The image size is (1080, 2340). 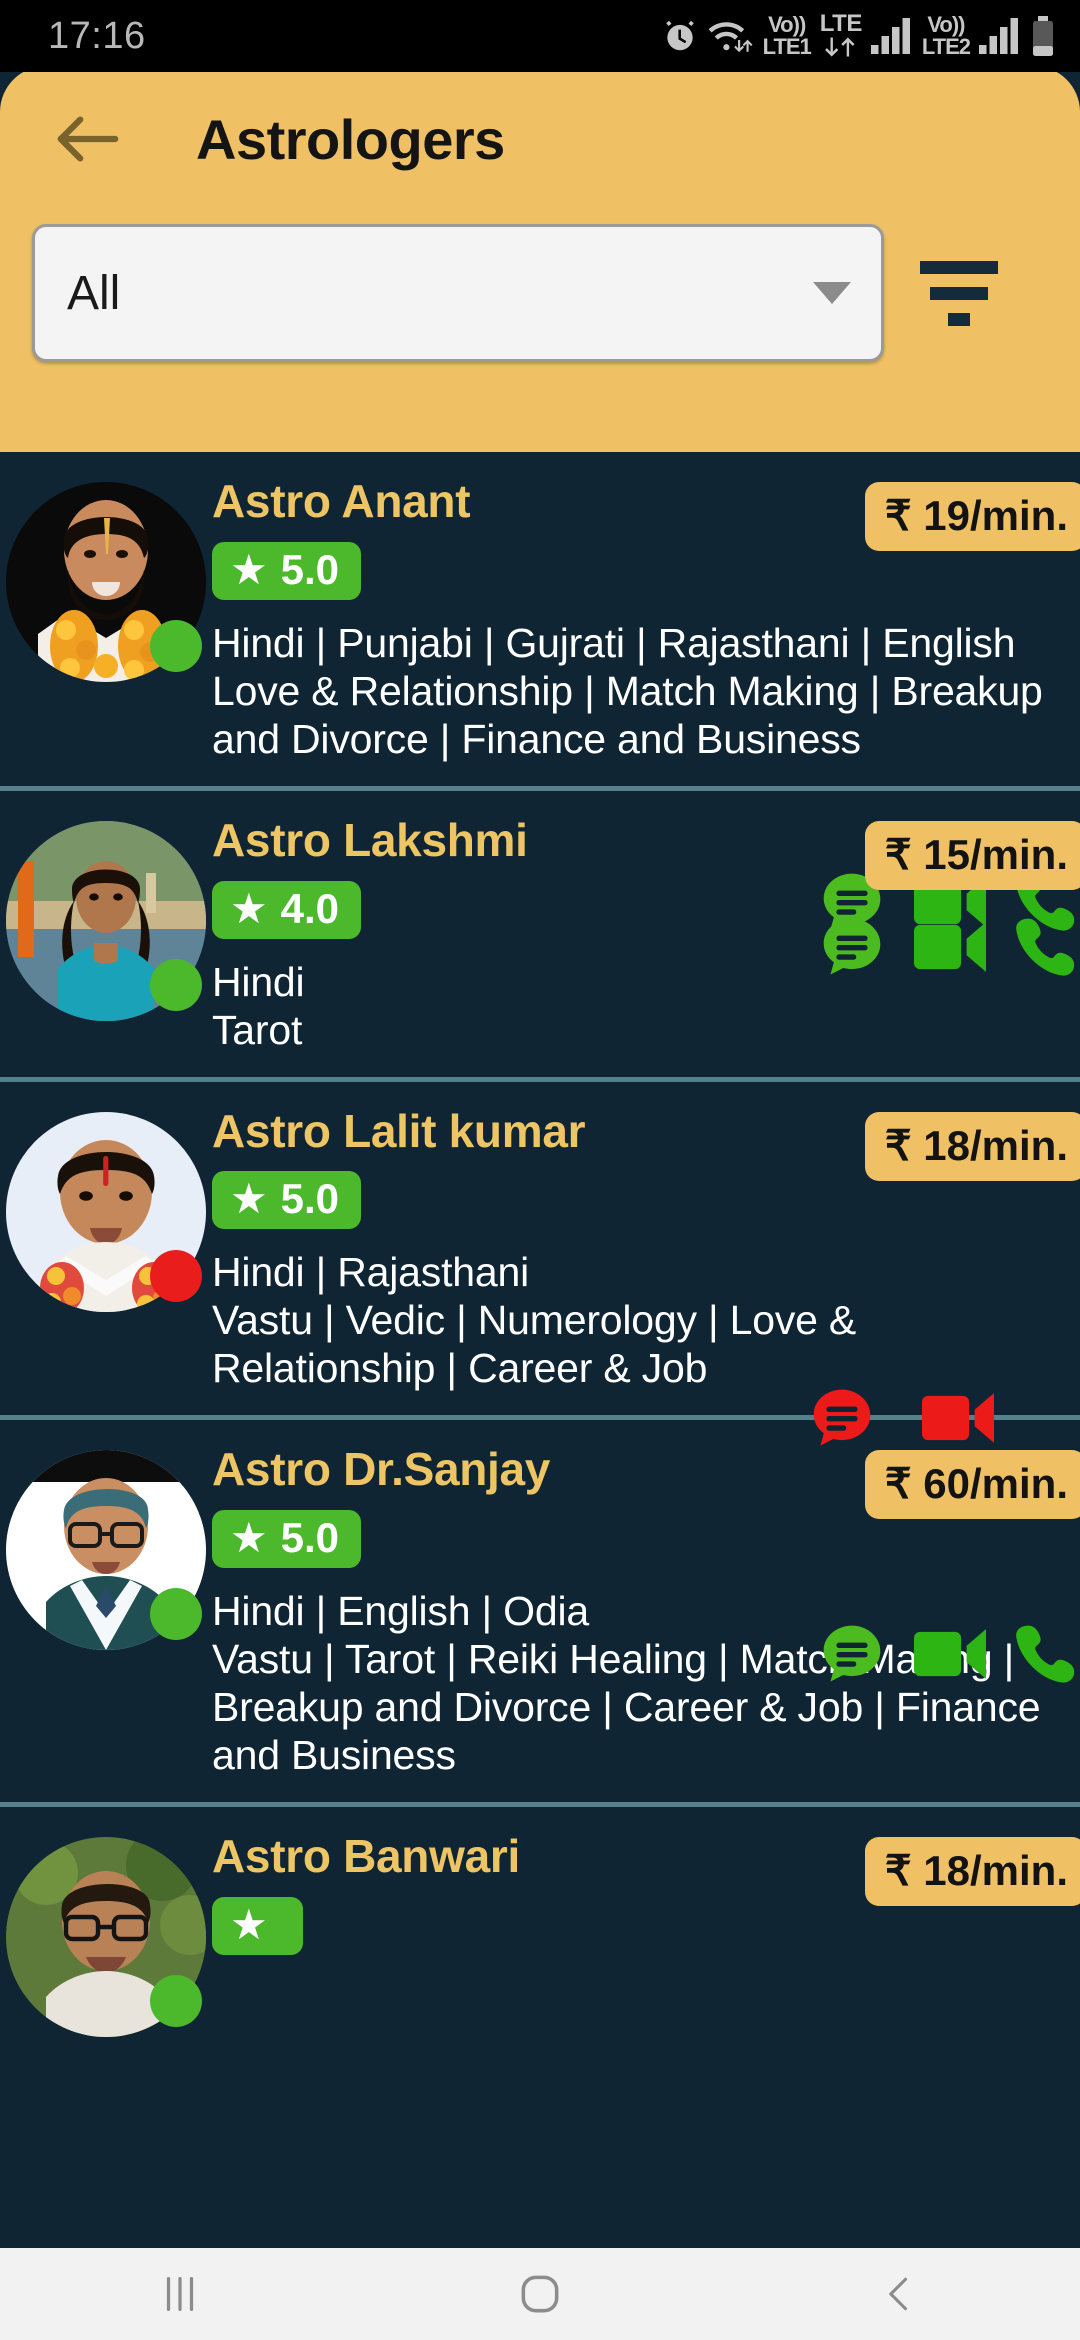 I want to click on price-badge: ₹ 19/min., so click(x=972, y=516).